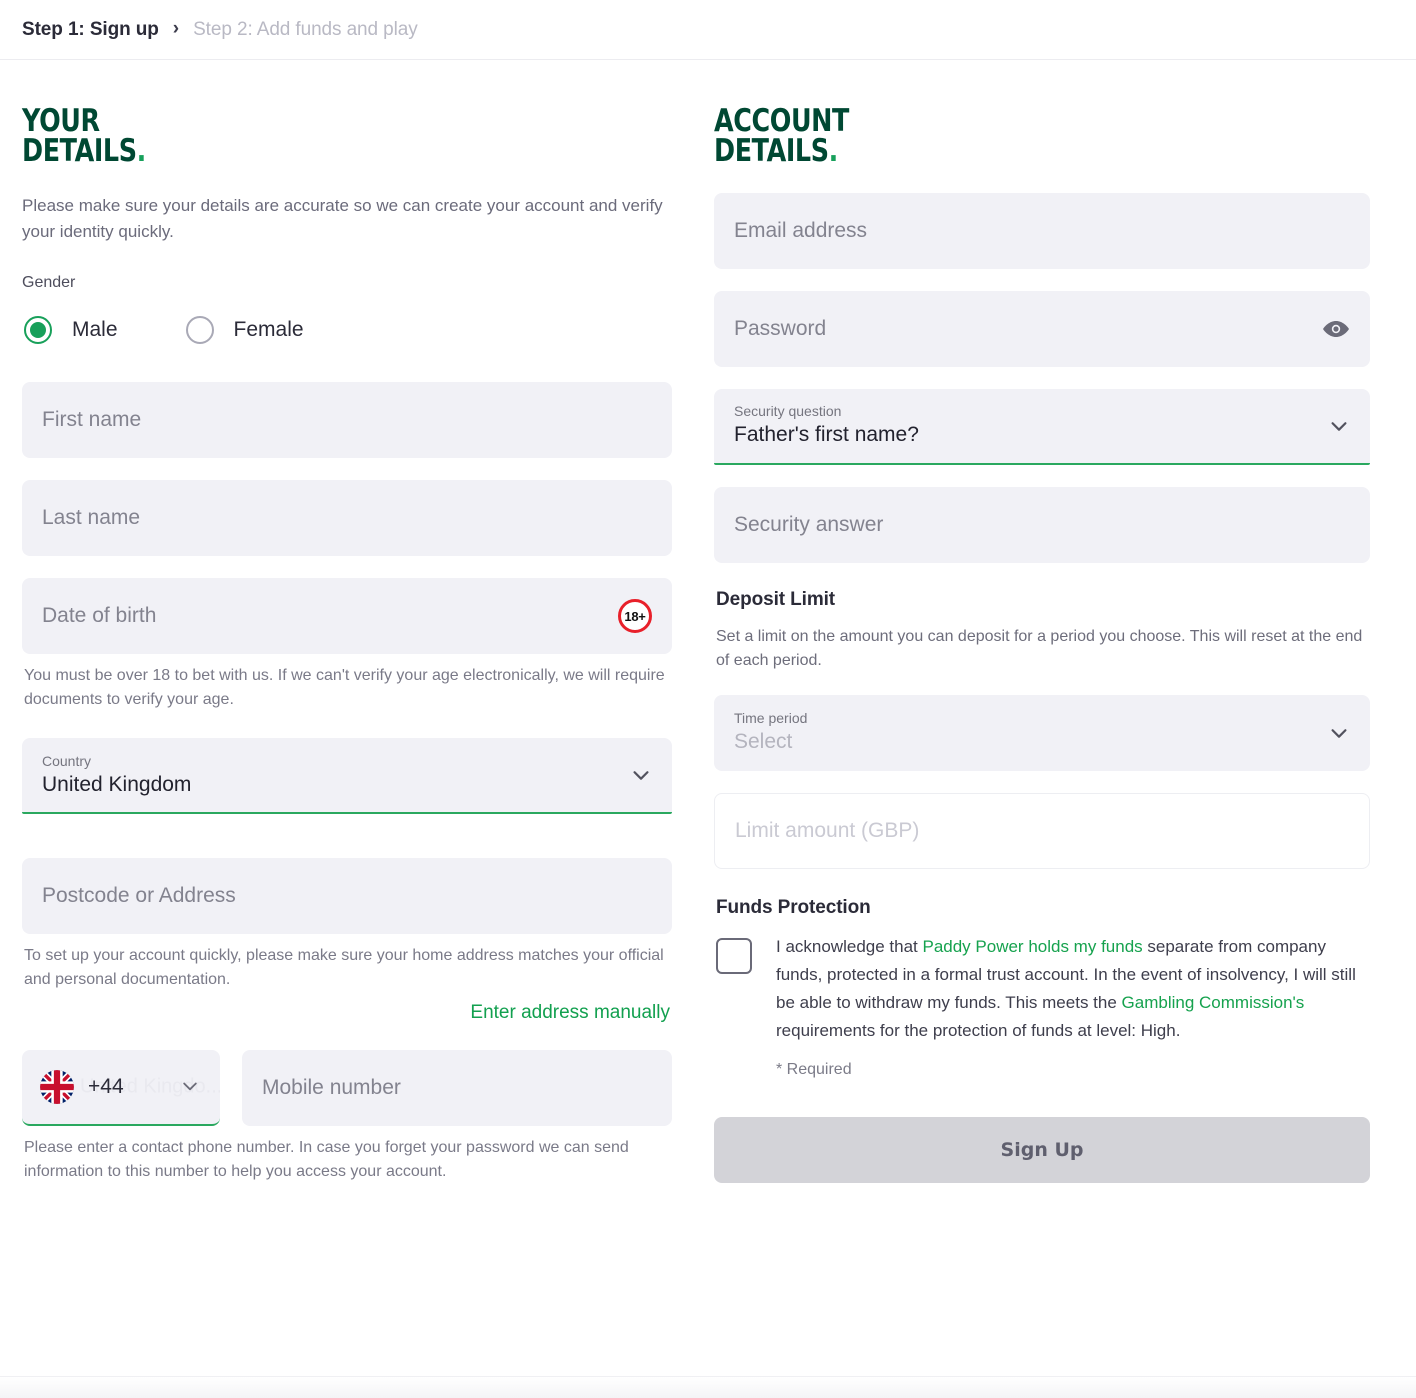 Image resolution: width=1416 pixels, height=1398 pixels. I want to click on postcode-or-address-field: Postcode or Address, so click(347, 896).